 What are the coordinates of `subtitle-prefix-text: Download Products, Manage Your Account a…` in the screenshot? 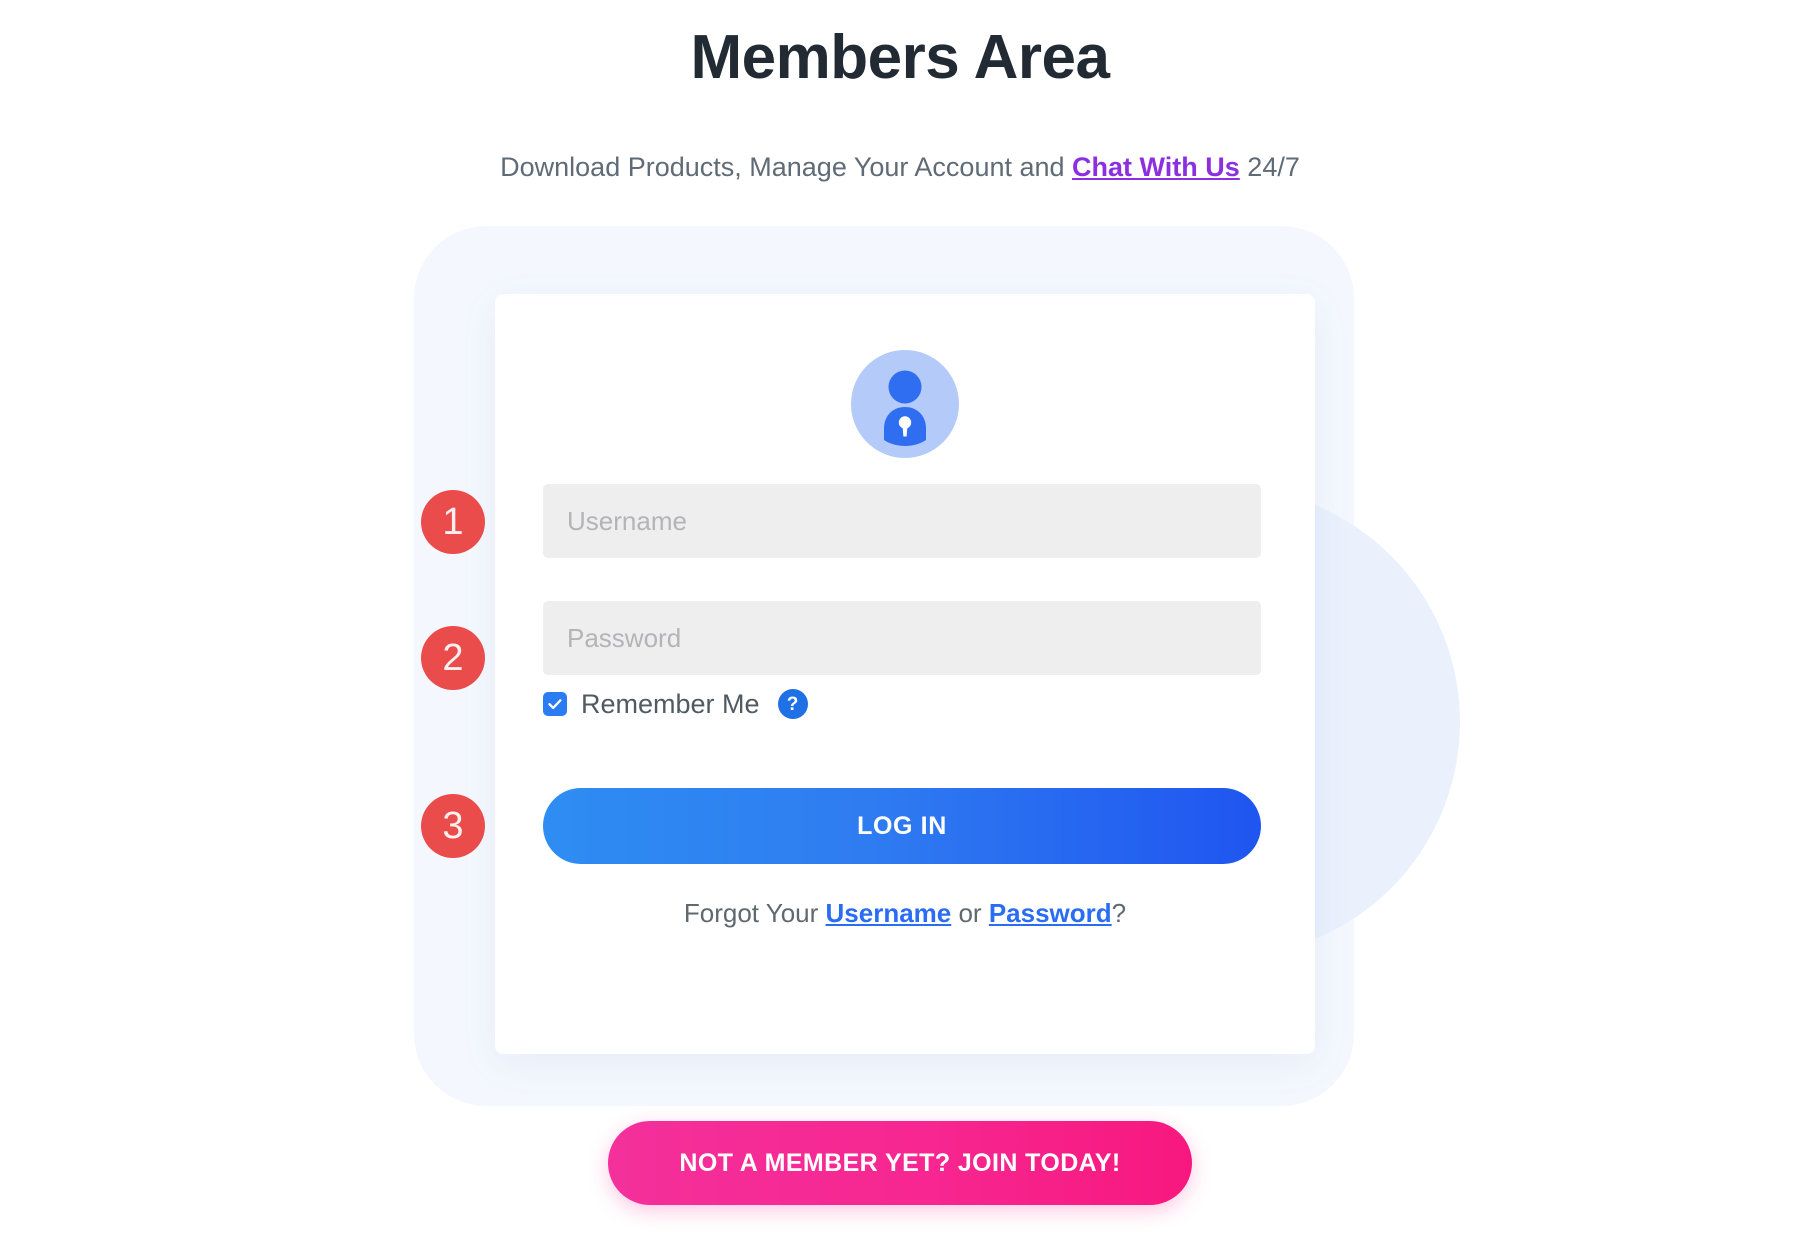 It's located at (786, 167).